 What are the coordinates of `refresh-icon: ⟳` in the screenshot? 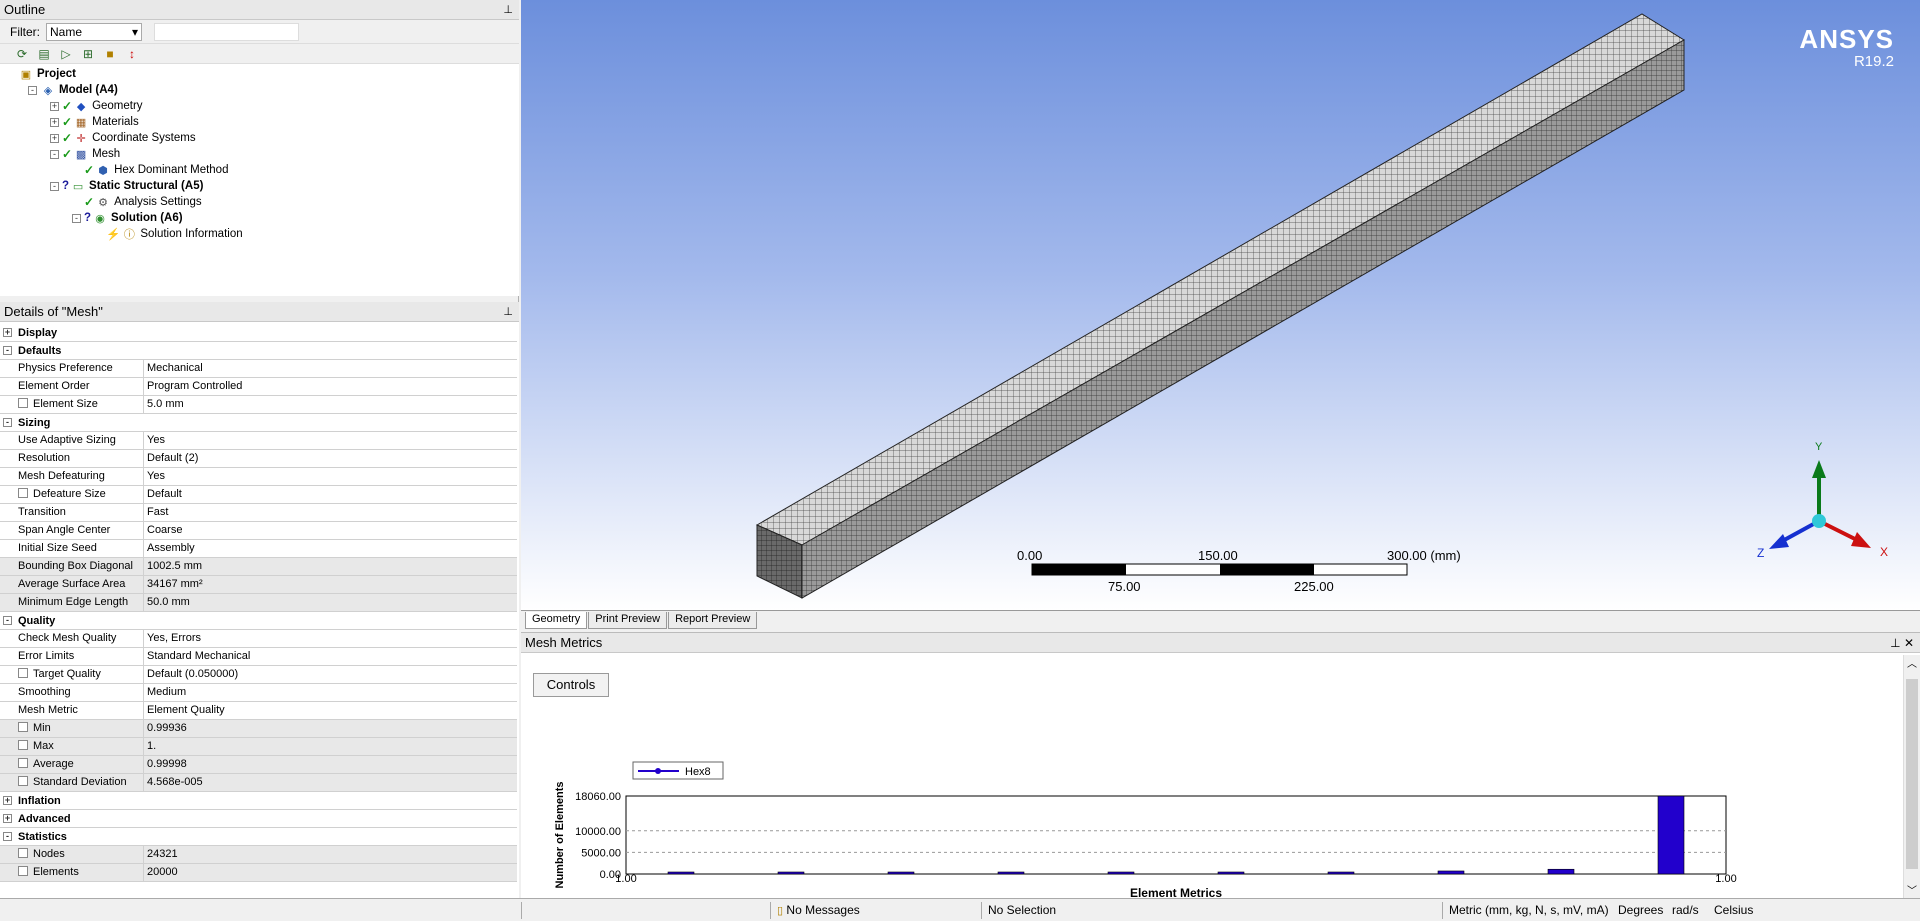 It's located at (22, 54).